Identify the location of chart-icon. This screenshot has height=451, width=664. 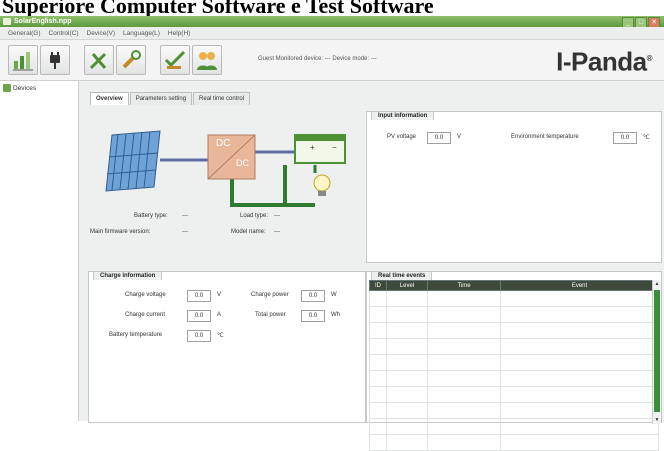
(23, 61).